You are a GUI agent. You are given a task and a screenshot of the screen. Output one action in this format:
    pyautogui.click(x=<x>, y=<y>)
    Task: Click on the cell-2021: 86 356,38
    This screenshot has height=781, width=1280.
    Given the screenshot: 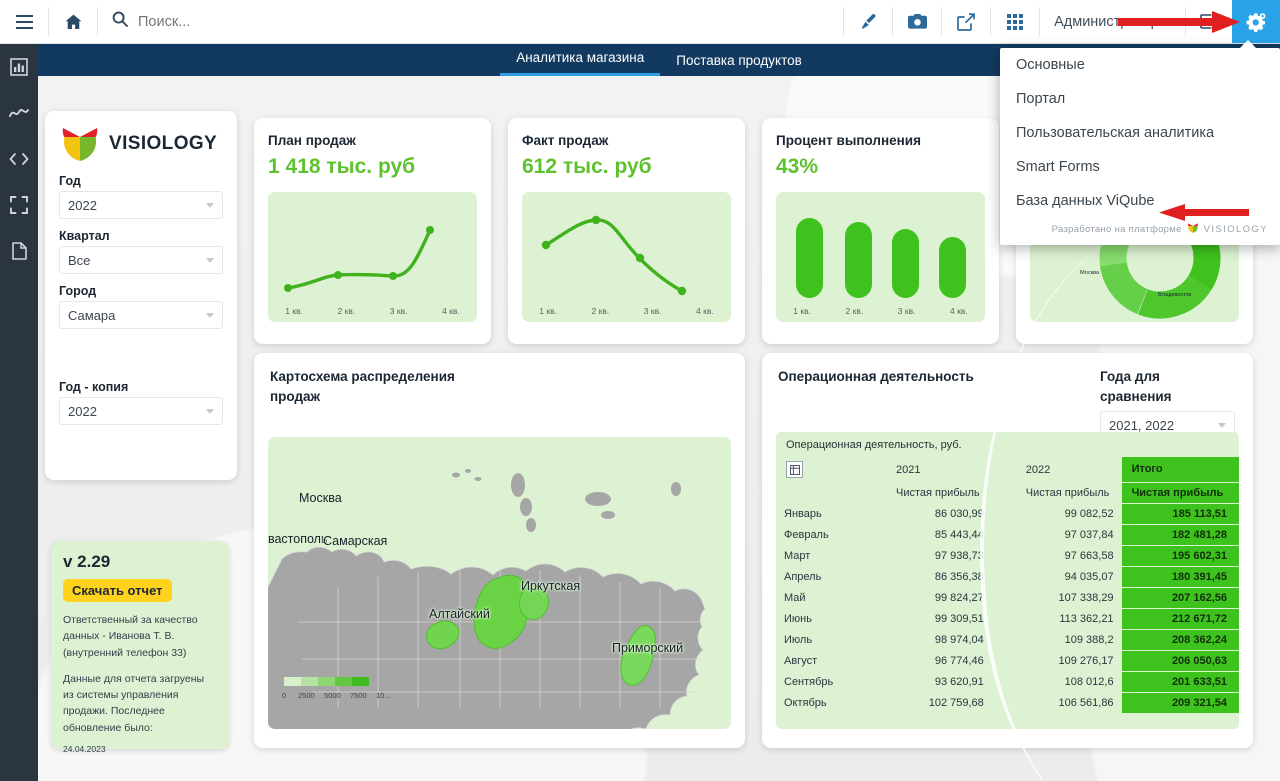 What is the action you would take?
    pyautogui.click(x=959, y=576)
    